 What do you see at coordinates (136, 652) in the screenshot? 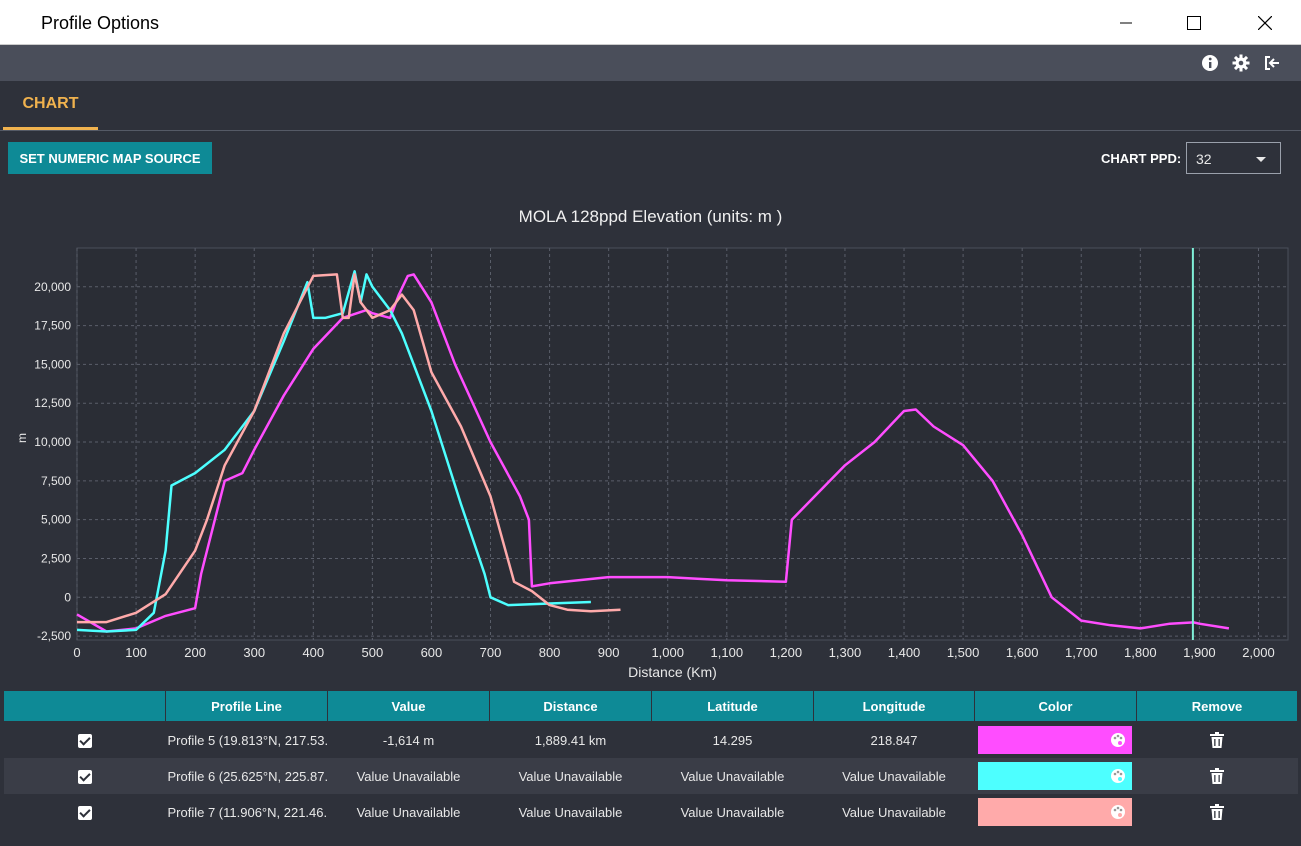
I see `x-tick-label: 100` at bounding box center [136, 652].